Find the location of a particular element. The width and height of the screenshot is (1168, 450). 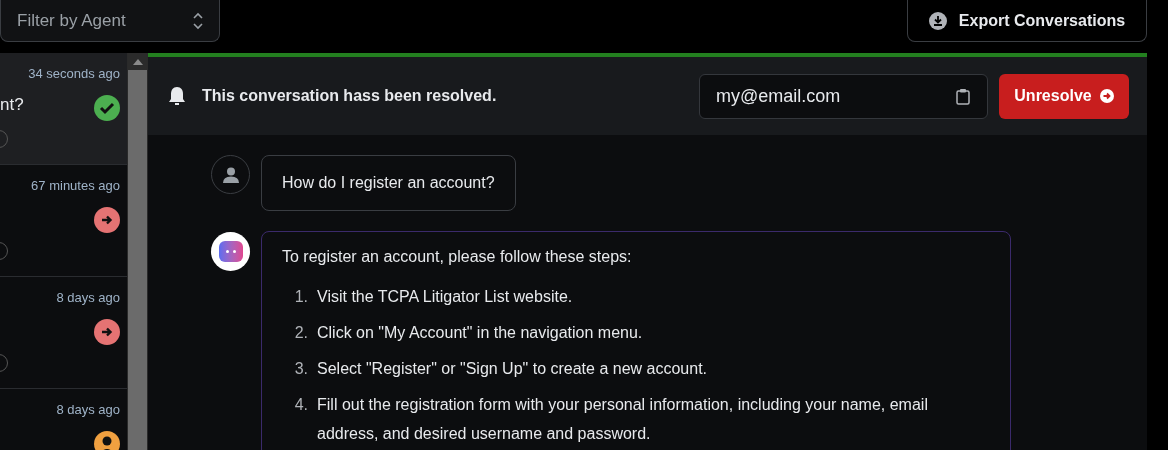

step-text: Select "Register" or "Sign Up" to create a new account. is located at coordinates (512, 369).